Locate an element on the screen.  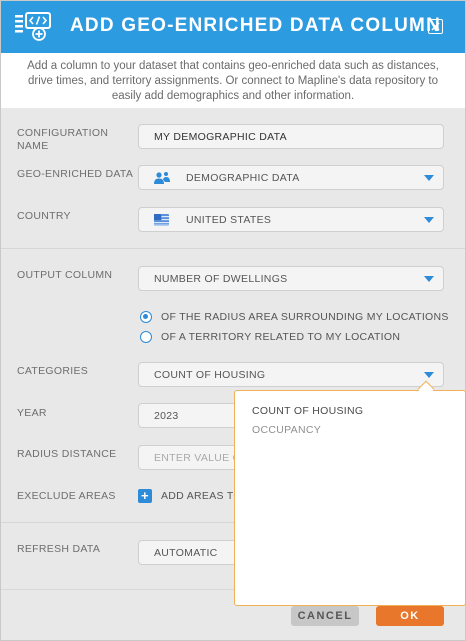
ok-button: OK is located at coordinates (410, 616).